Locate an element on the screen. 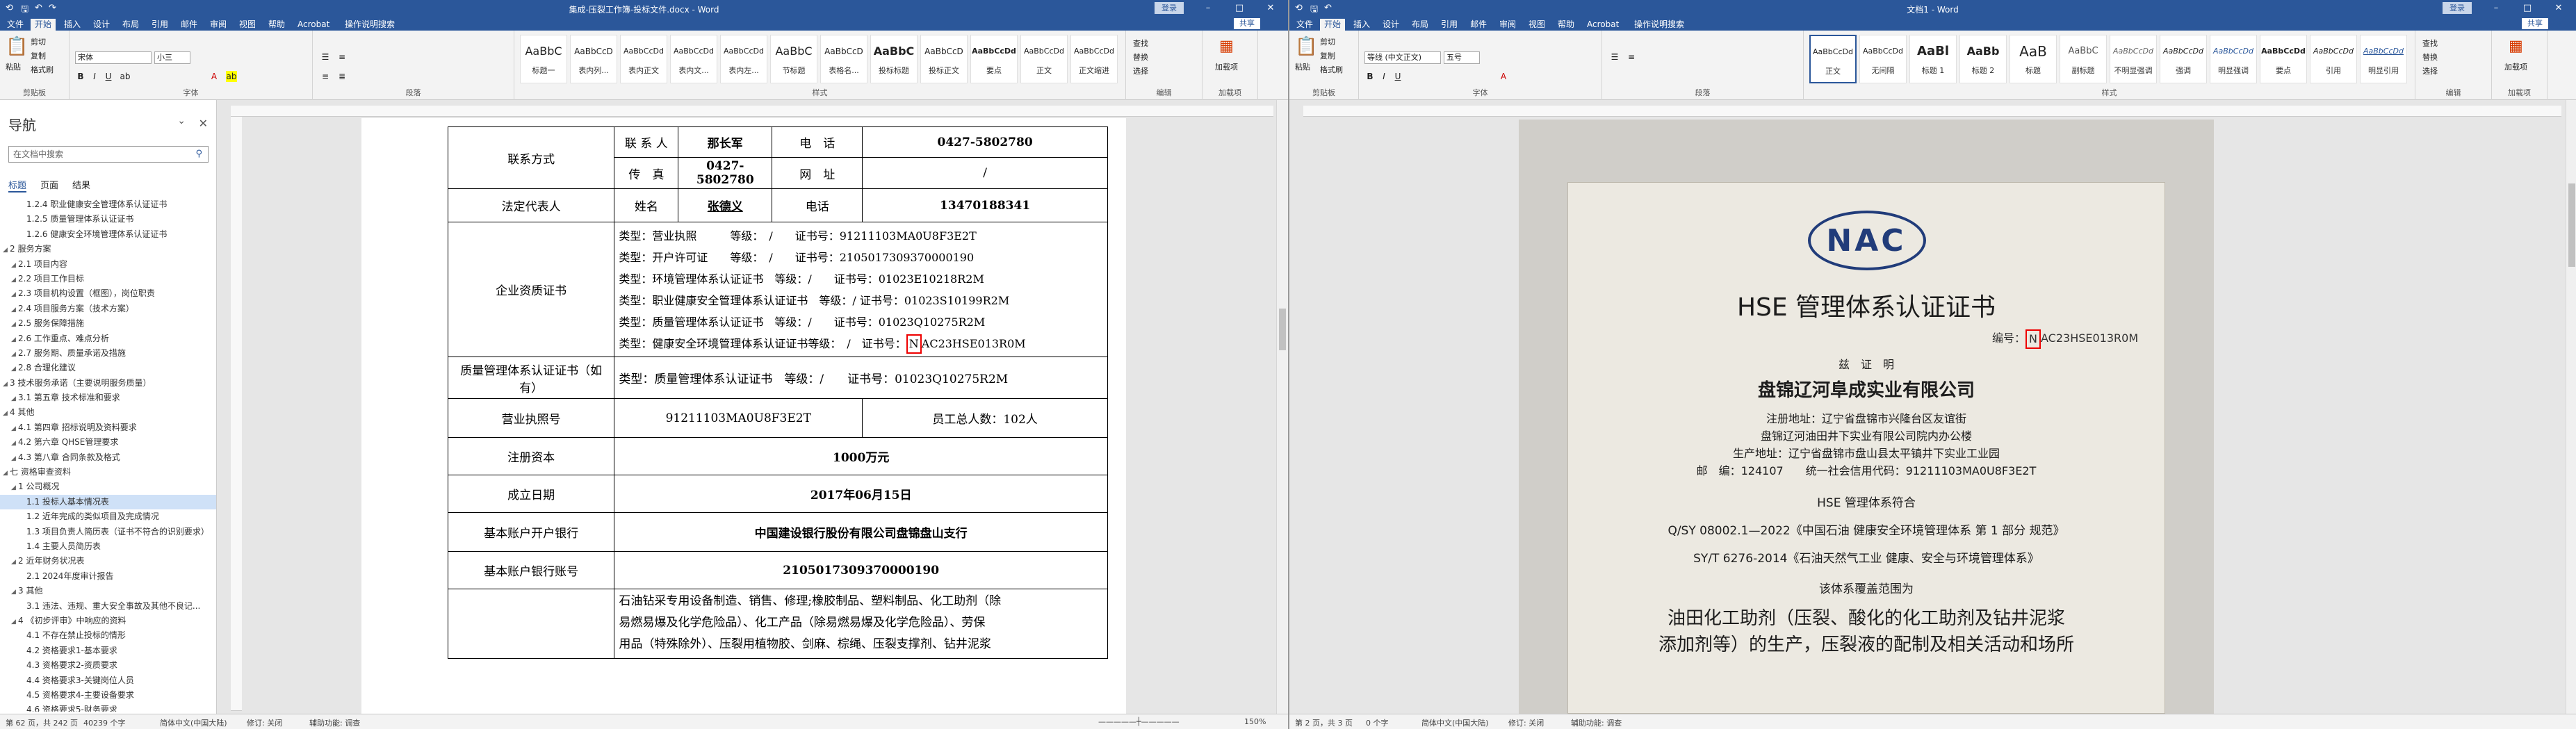 This screenshot has width=2576, height=729. style-card: AaBbCcDd 表内正文 is located at coordinates (643, 59).